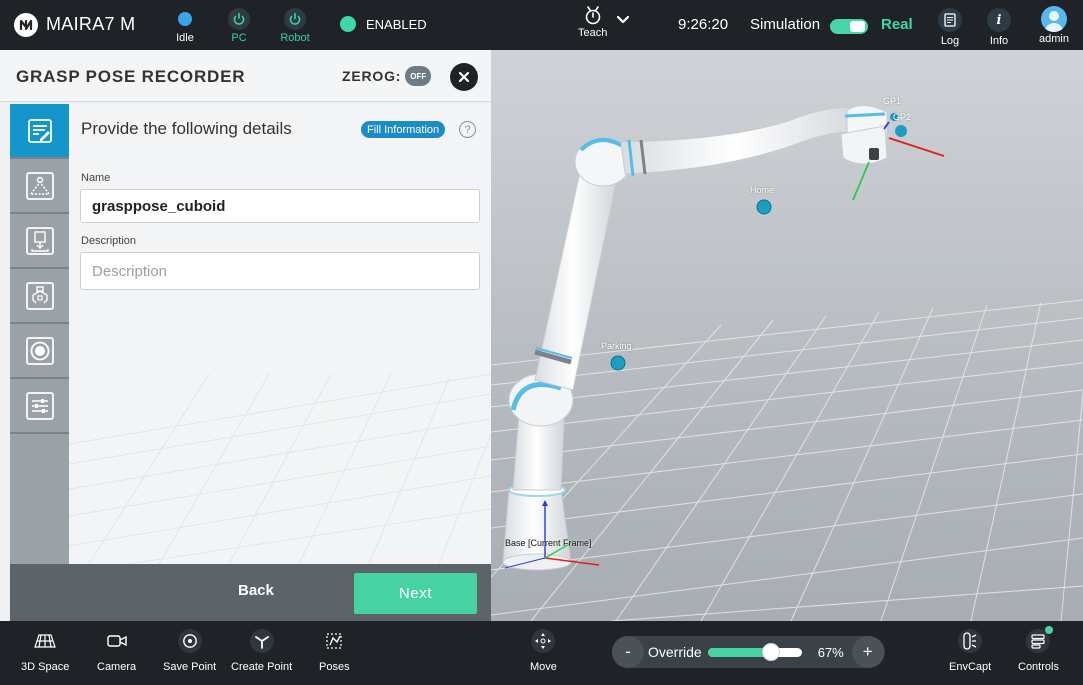  Describe the element at coordinates (261, 651) in the screenshot. I see `create-point-button: Create Point` at that location.